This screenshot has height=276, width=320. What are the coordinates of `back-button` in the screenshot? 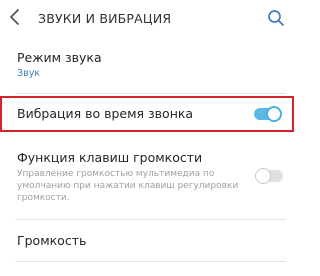 It's located at (15, 17).